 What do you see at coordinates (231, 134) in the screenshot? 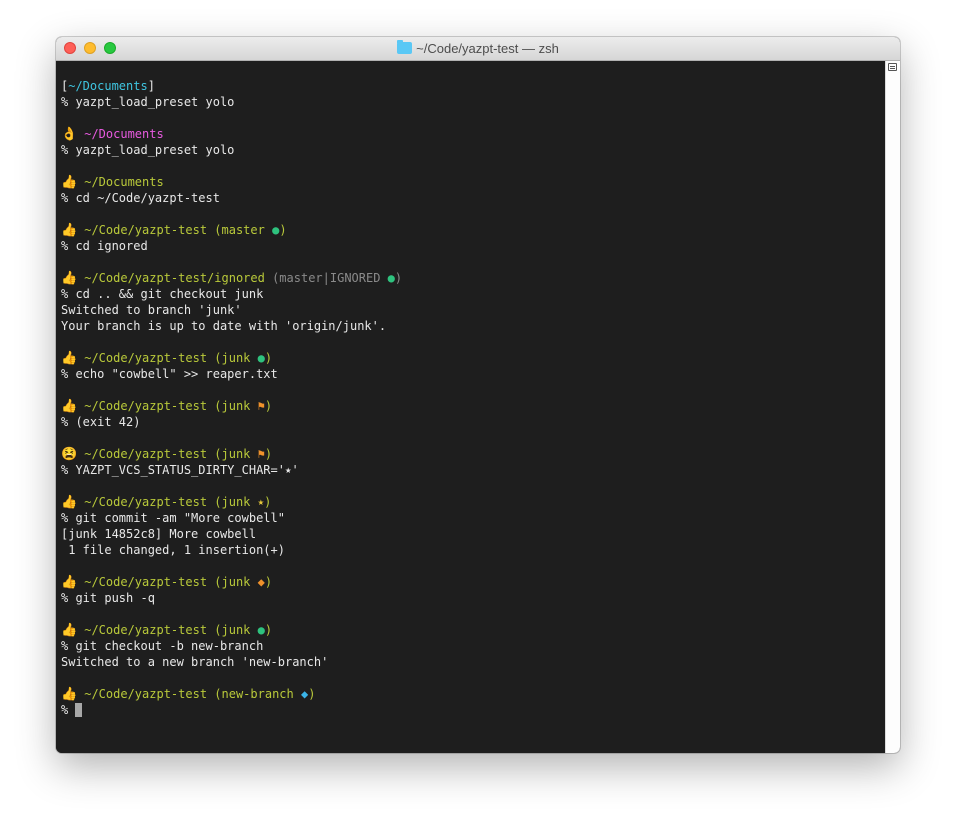
I see `terminal-line: 👌 ~/Documents` at bounding box center [231, 134].